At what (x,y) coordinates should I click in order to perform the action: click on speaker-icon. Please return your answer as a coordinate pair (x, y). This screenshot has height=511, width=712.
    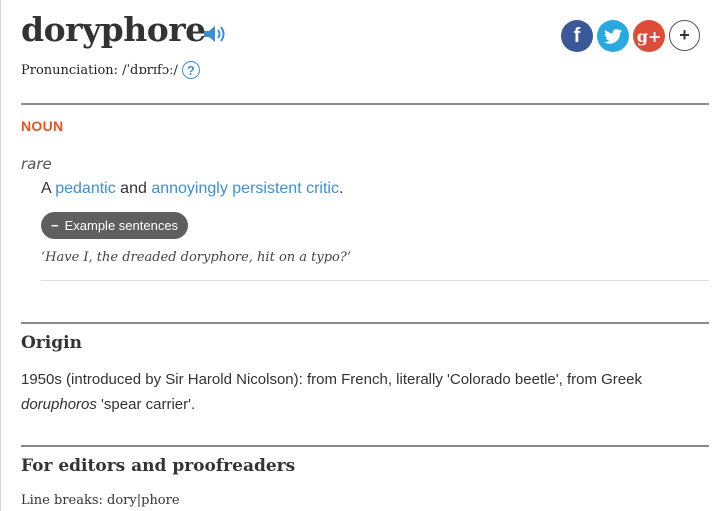
    Looking at the image, I should click on (216, 36).